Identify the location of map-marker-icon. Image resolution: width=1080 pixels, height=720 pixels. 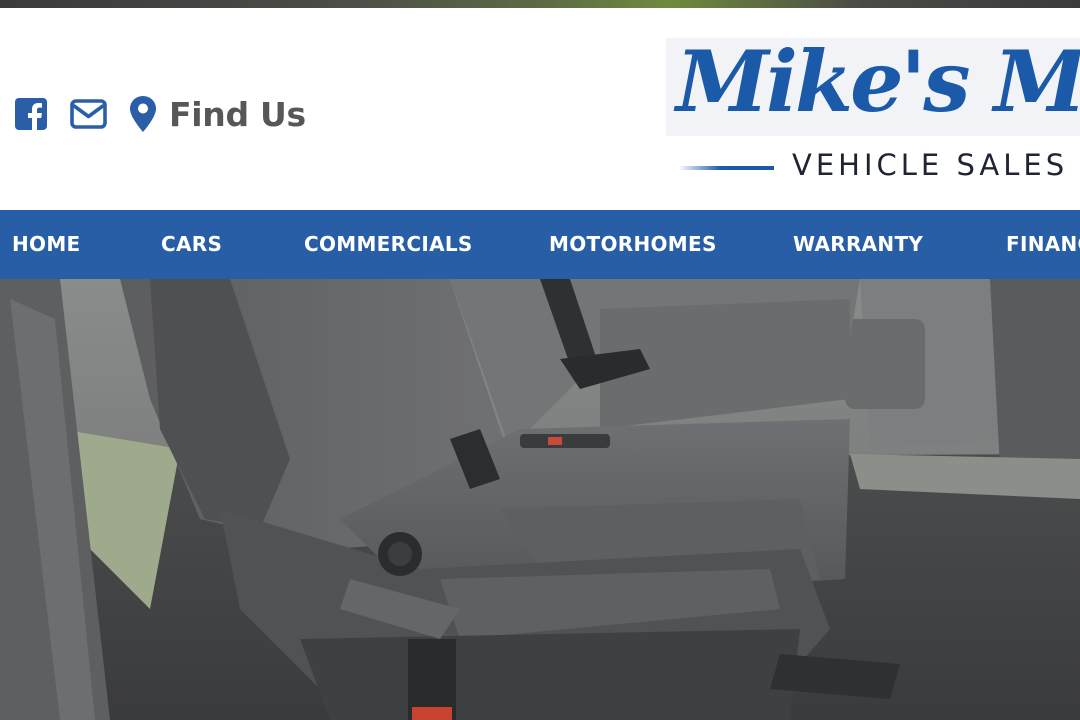
(143, 114).